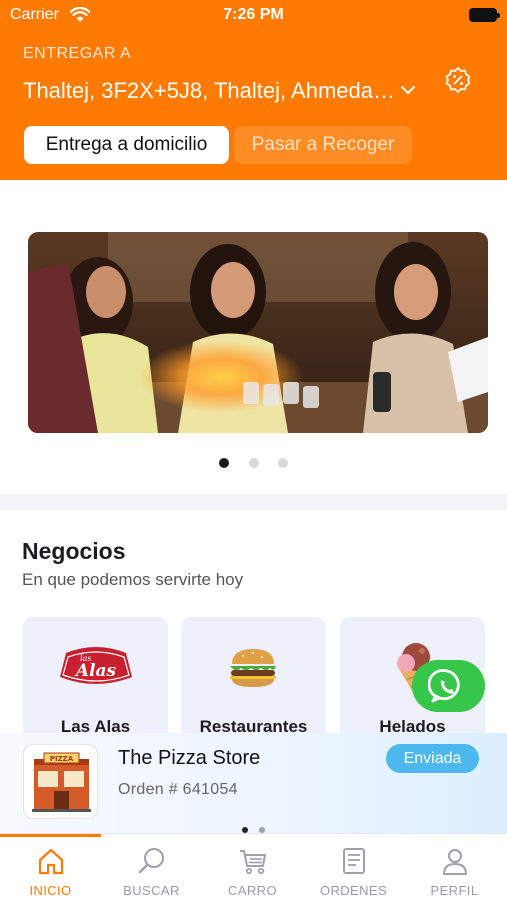 The height and width of the screenshot is (900, 507). I want to click on tab-ordenes: ORDENES, so click(353, 867).